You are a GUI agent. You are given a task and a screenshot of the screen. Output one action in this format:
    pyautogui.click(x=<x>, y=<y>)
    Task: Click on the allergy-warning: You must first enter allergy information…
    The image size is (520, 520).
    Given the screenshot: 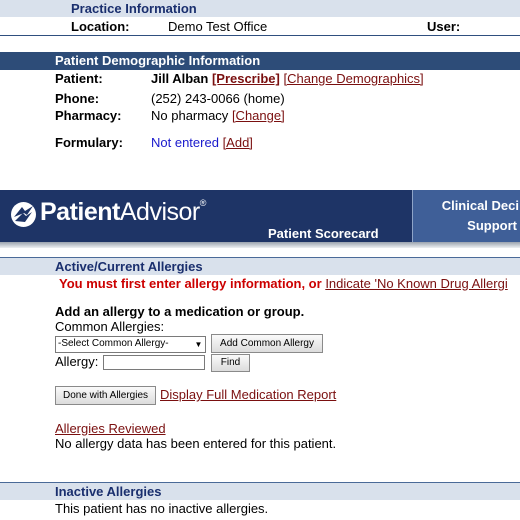 What is the action you would take?
    pyautogui.click(x=190, y=283)
    